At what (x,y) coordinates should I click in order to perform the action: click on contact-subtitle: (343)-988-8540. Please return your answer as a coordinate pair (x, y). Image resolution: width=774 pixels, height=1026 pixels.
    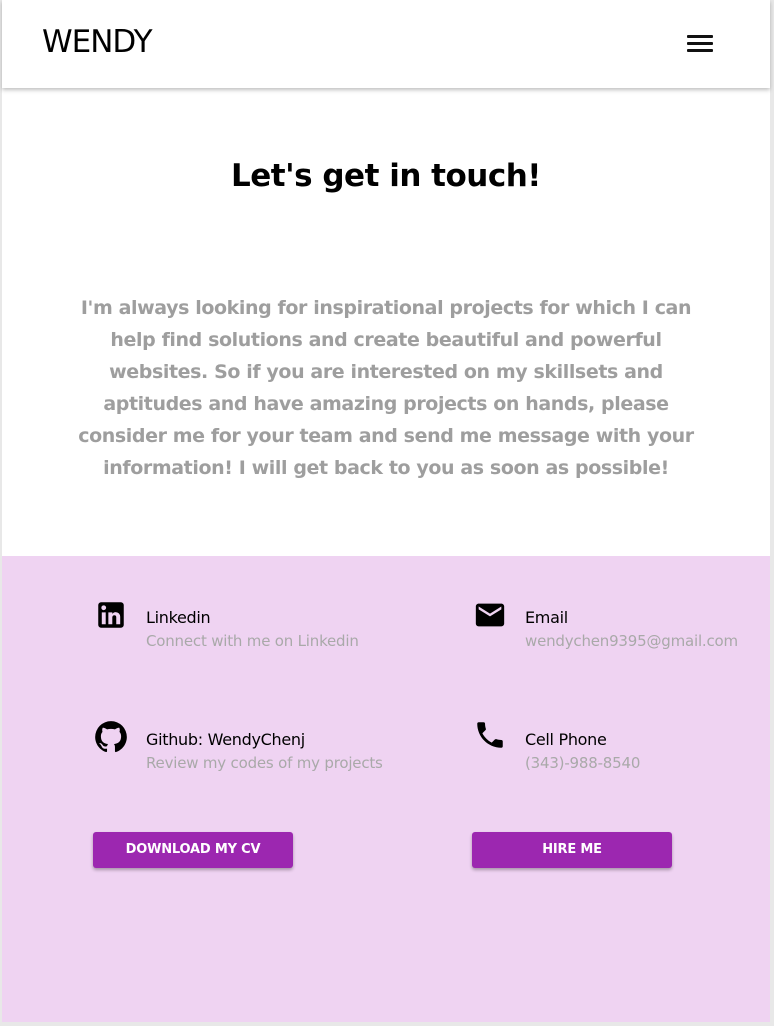
    Looking at the image, I should click on (583, 763).